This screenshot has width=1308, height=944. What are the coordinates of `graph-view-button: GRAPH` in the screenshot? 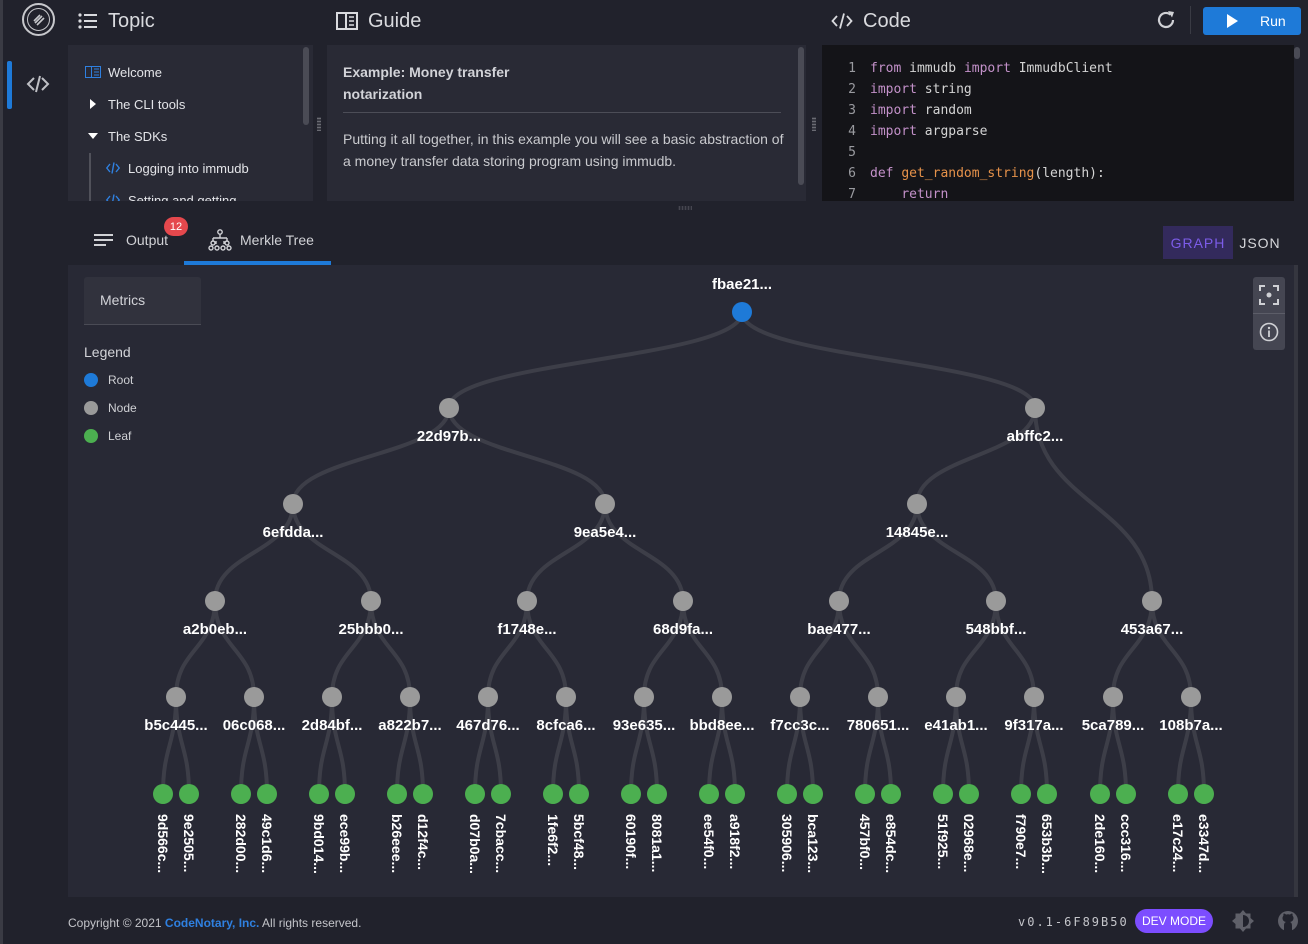 It's located at (1198, 242).